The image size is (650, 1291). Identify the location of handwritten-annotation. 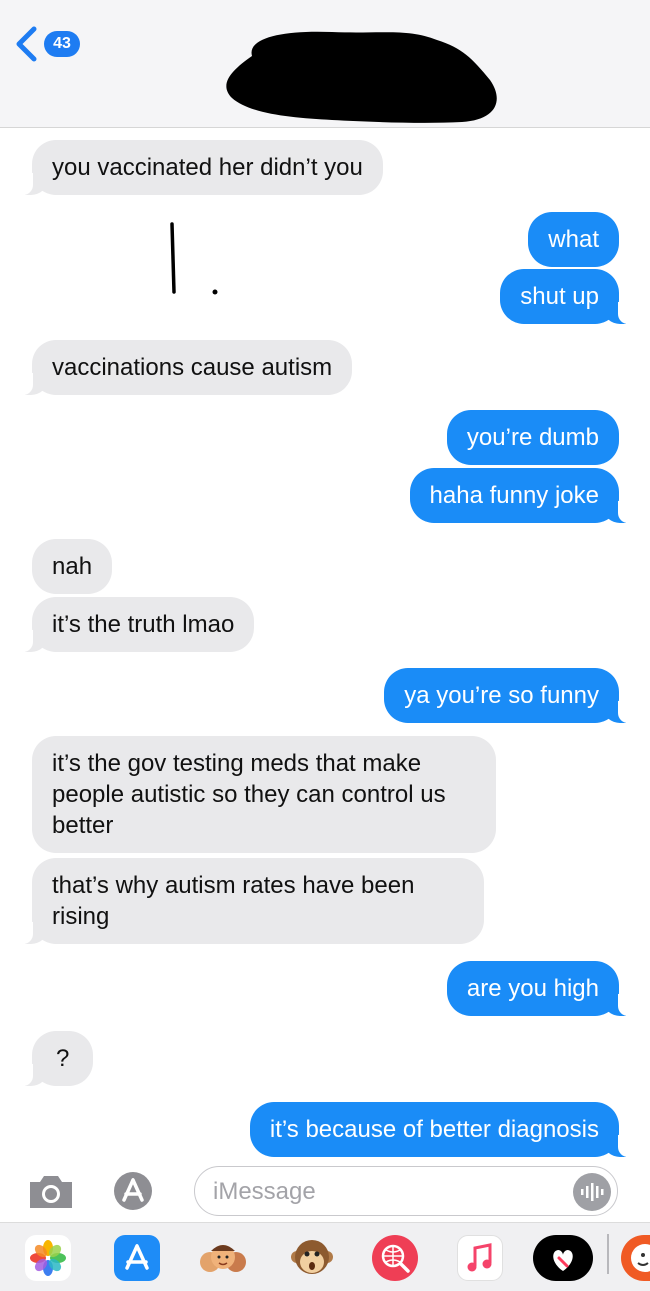
(194, 258).